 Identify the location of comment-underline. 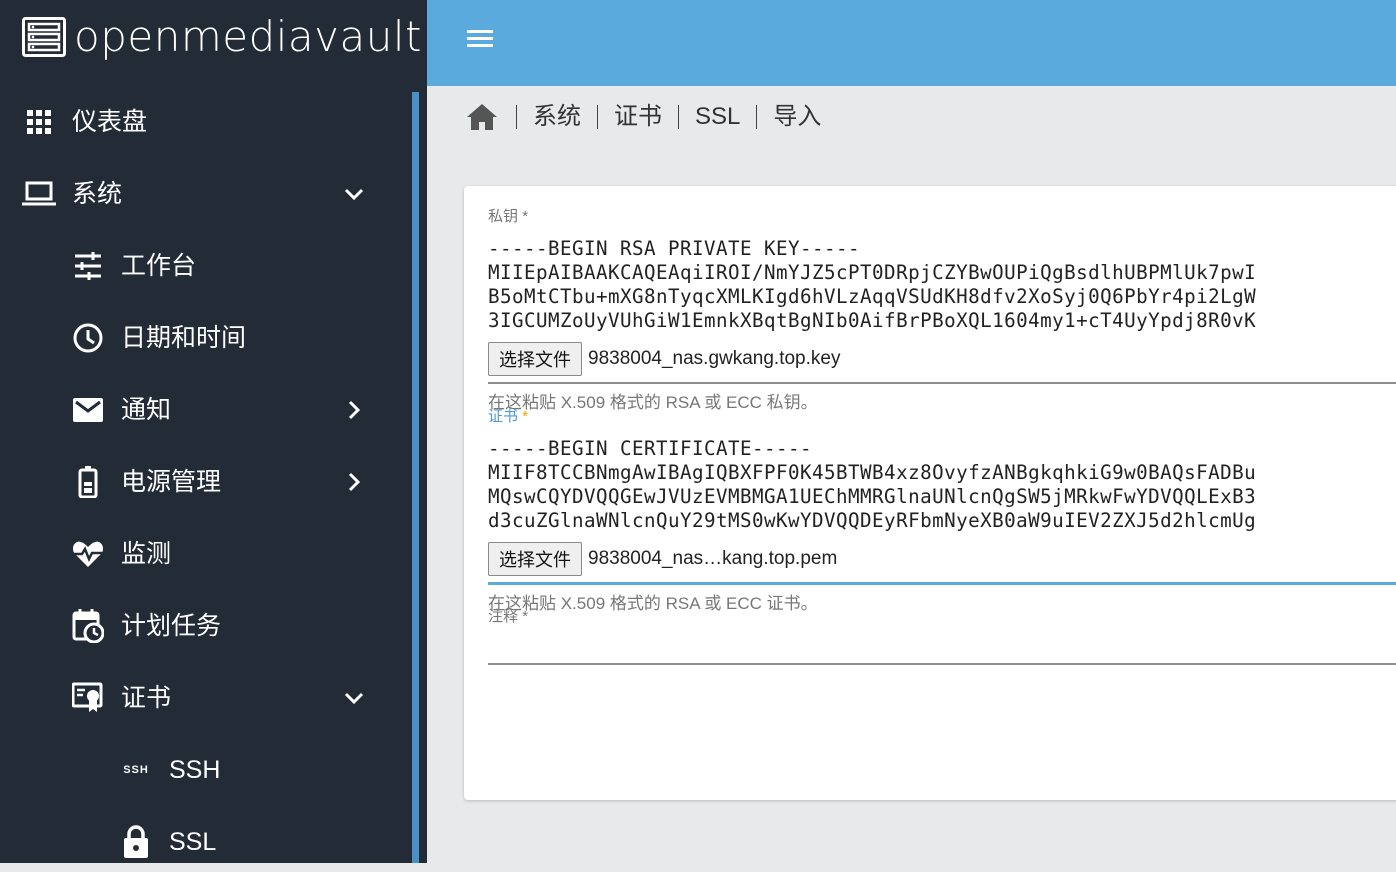
(942, 664).